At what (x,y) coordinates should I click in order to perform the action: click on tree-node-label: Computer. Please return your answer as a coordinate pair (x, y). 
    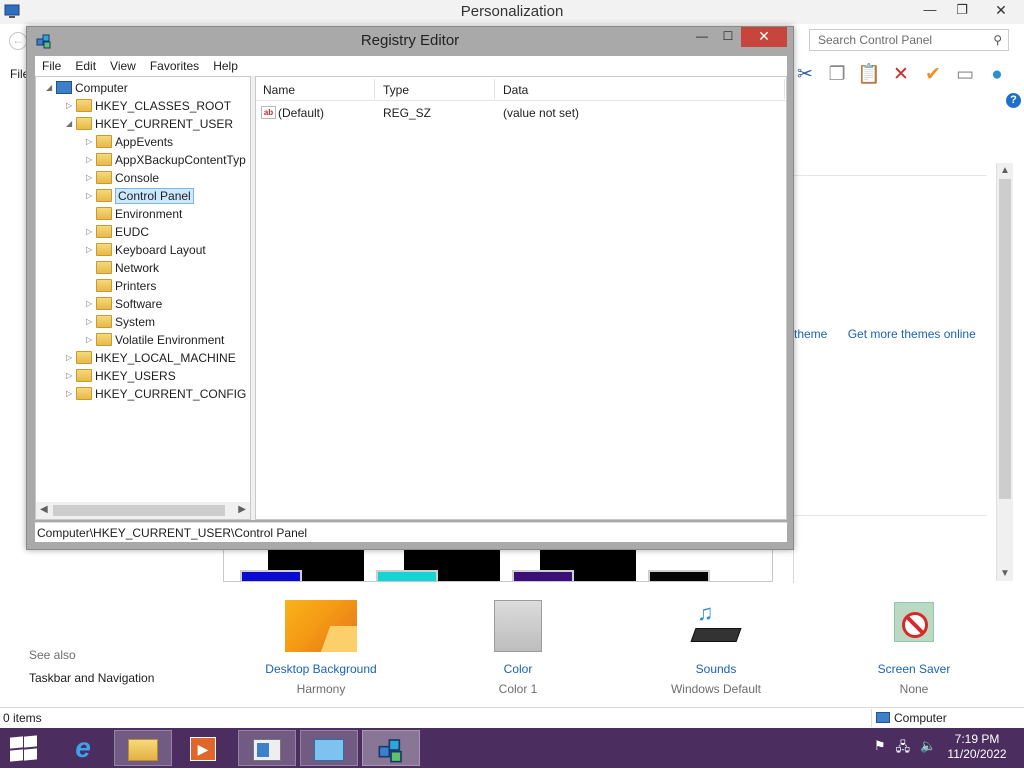
    Looking at the image, I should click on (101, 88).